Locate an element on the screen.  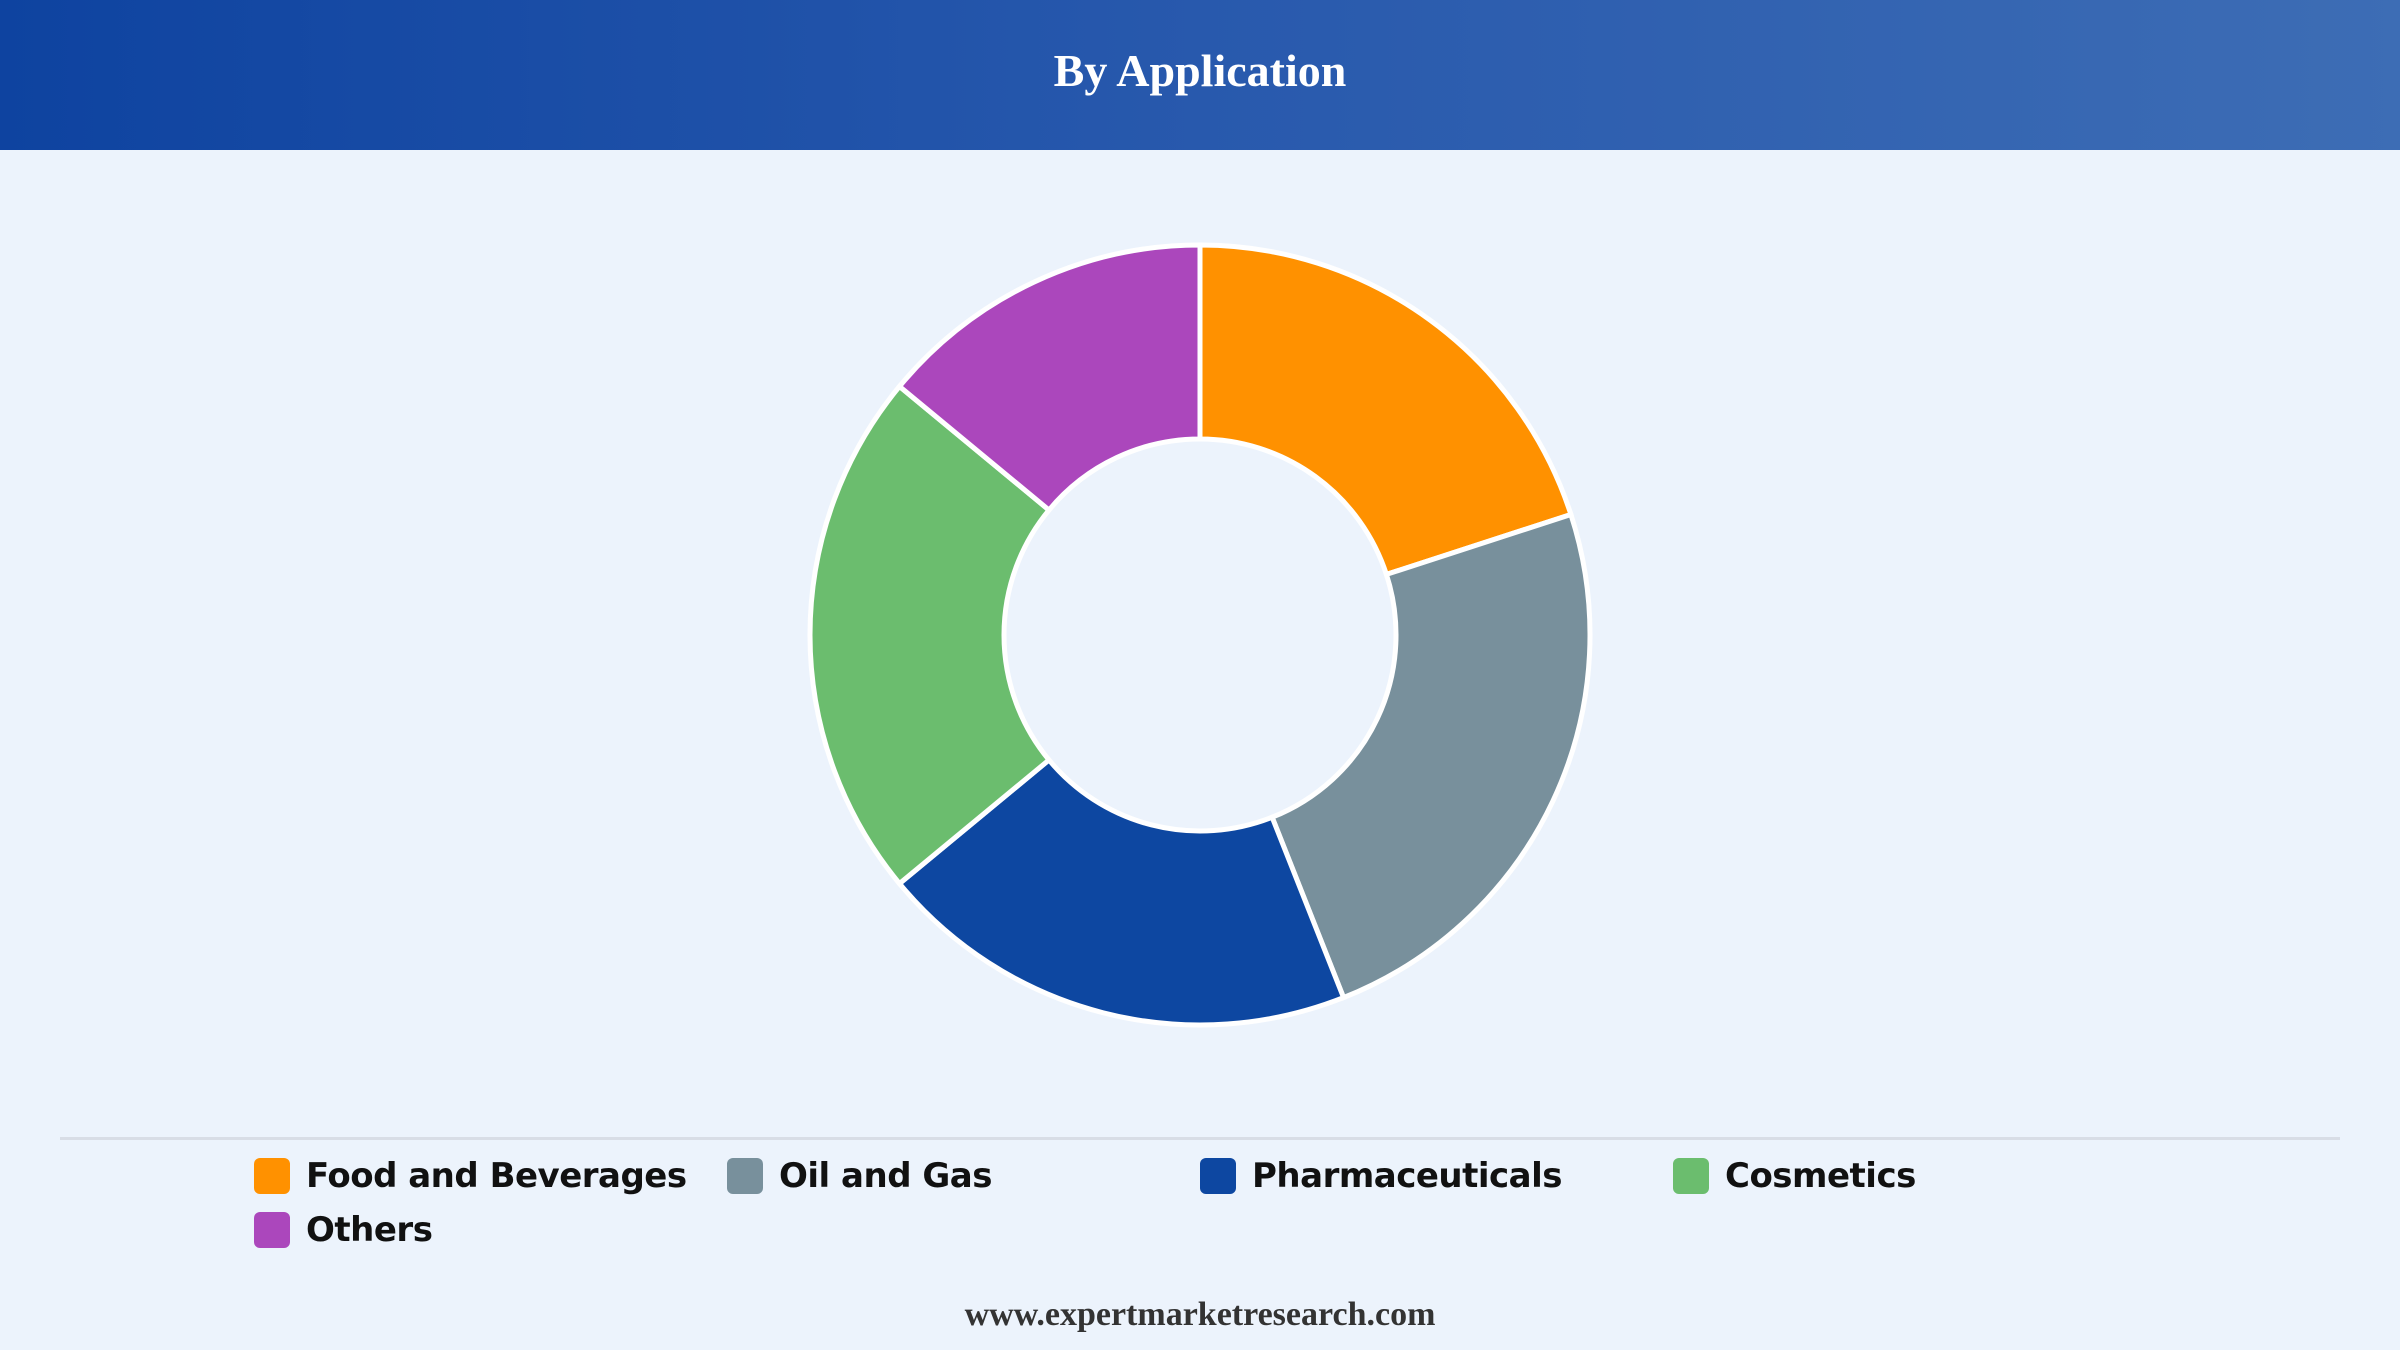
donut-slice-oil-and-gas is located at coordinates (1430, 756).